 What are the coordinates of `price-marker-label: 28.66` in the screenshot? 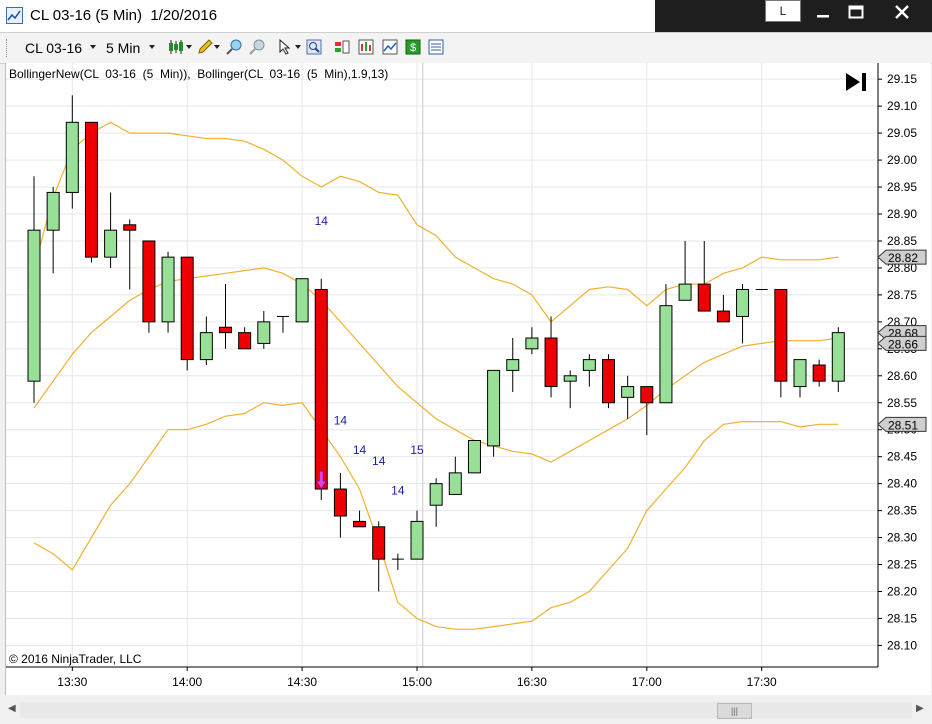 It's located at (903, 344).